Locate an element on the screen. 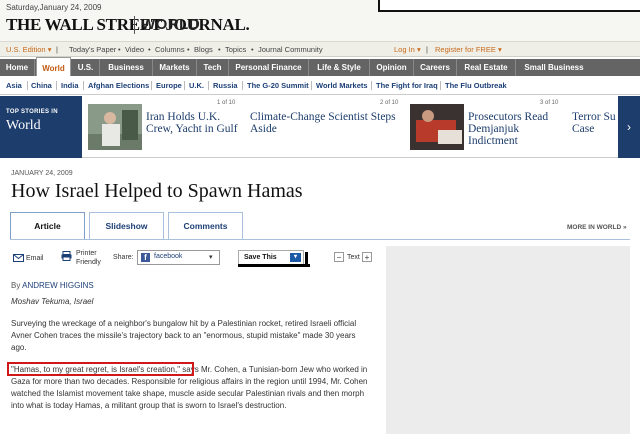  story-title-line: Case is located at coordinates (583, 129).